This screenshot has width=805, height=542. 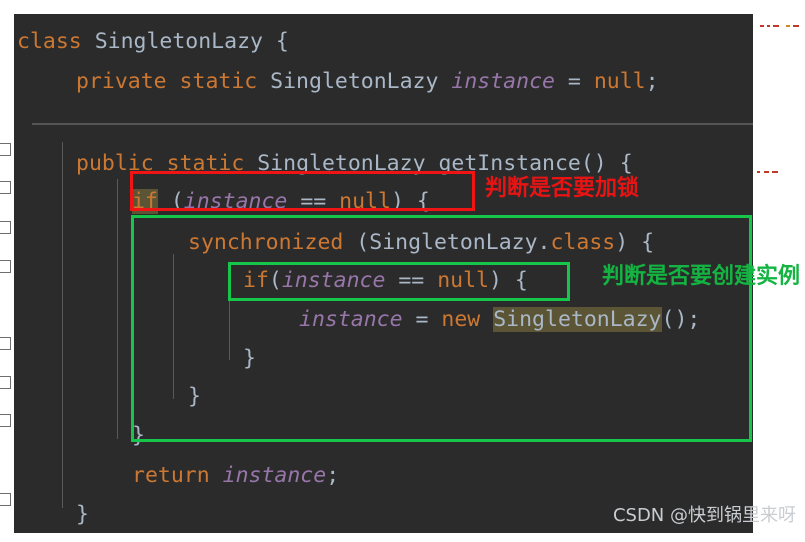 I want to click on code-line-close-method: }, so click(x=82, y=515).